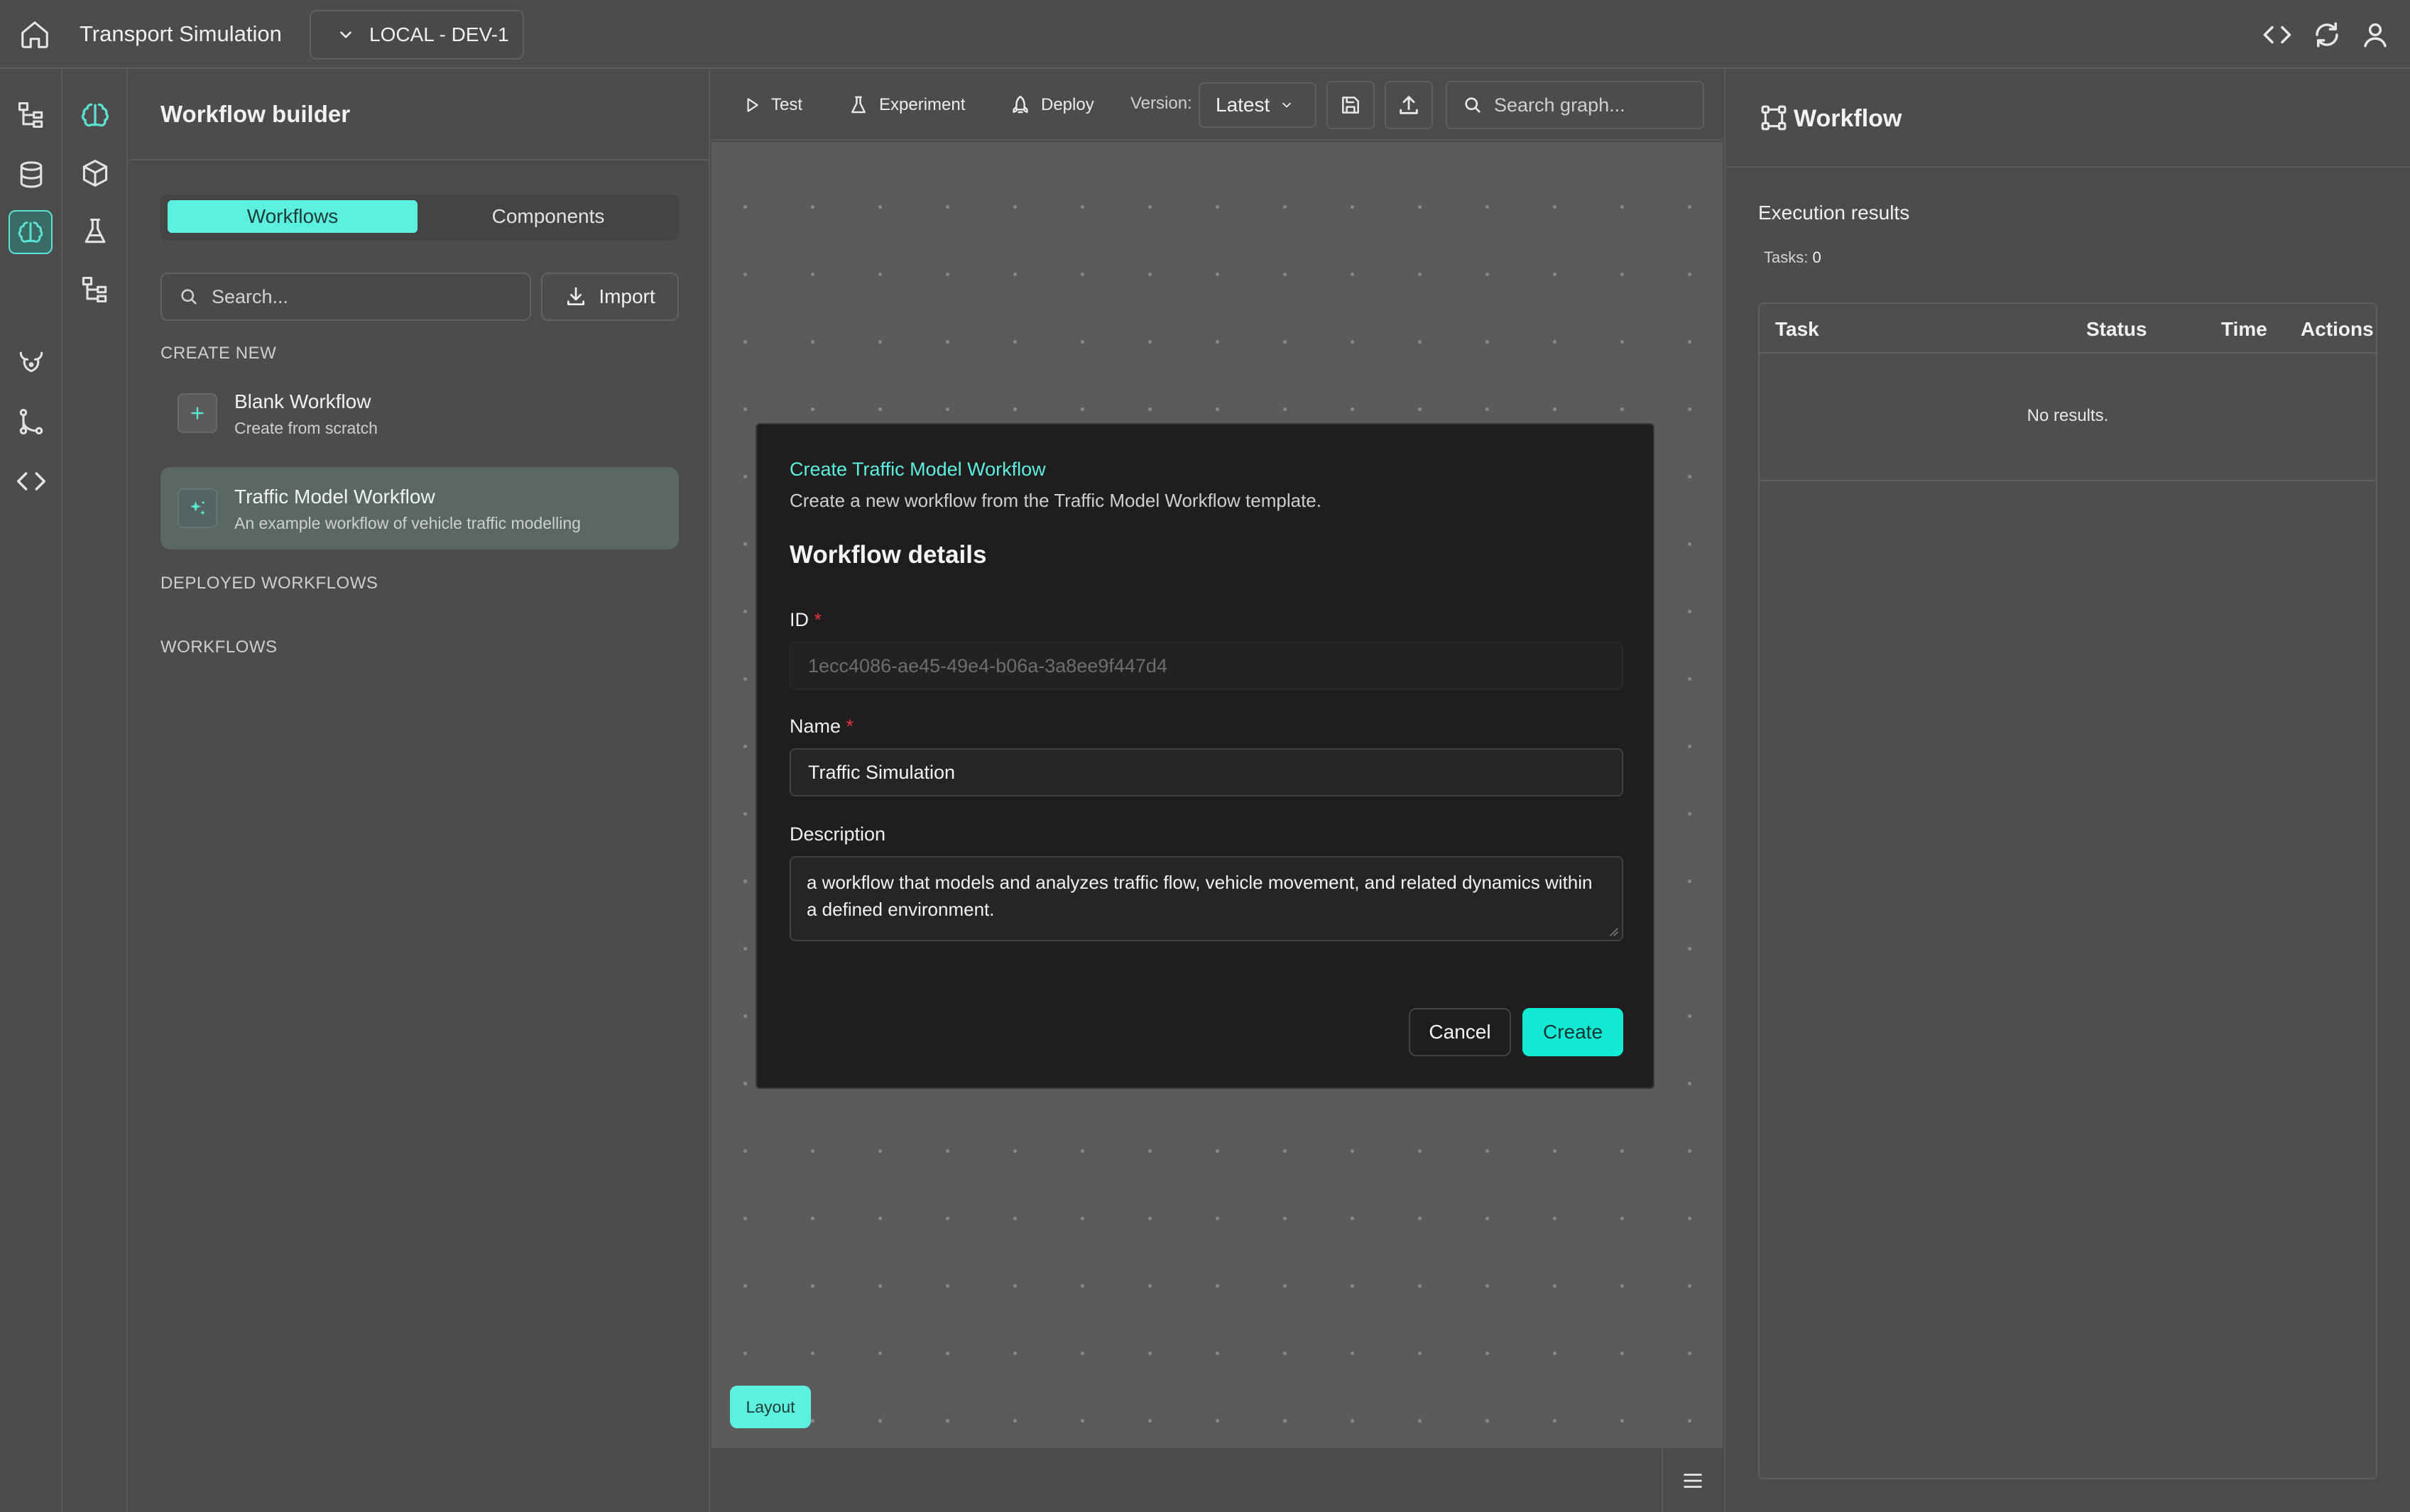 The image size is (2410, 1512). Describe the element at coordinates (2116, 329) in the screenshot. I see `column-header-status: Status` at that location.